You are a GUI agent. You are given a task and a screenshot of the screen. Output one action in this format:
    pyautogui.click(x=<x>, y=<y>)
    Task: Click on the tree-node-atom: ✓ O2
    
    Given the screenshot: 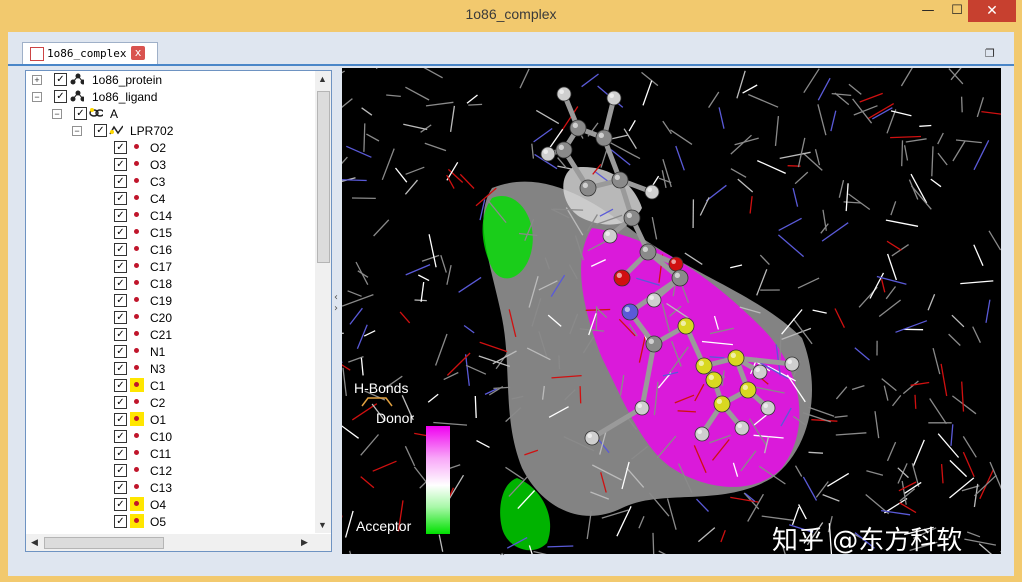 What is the action you would take?
    pyautogui.click(x=170, y=147)
    